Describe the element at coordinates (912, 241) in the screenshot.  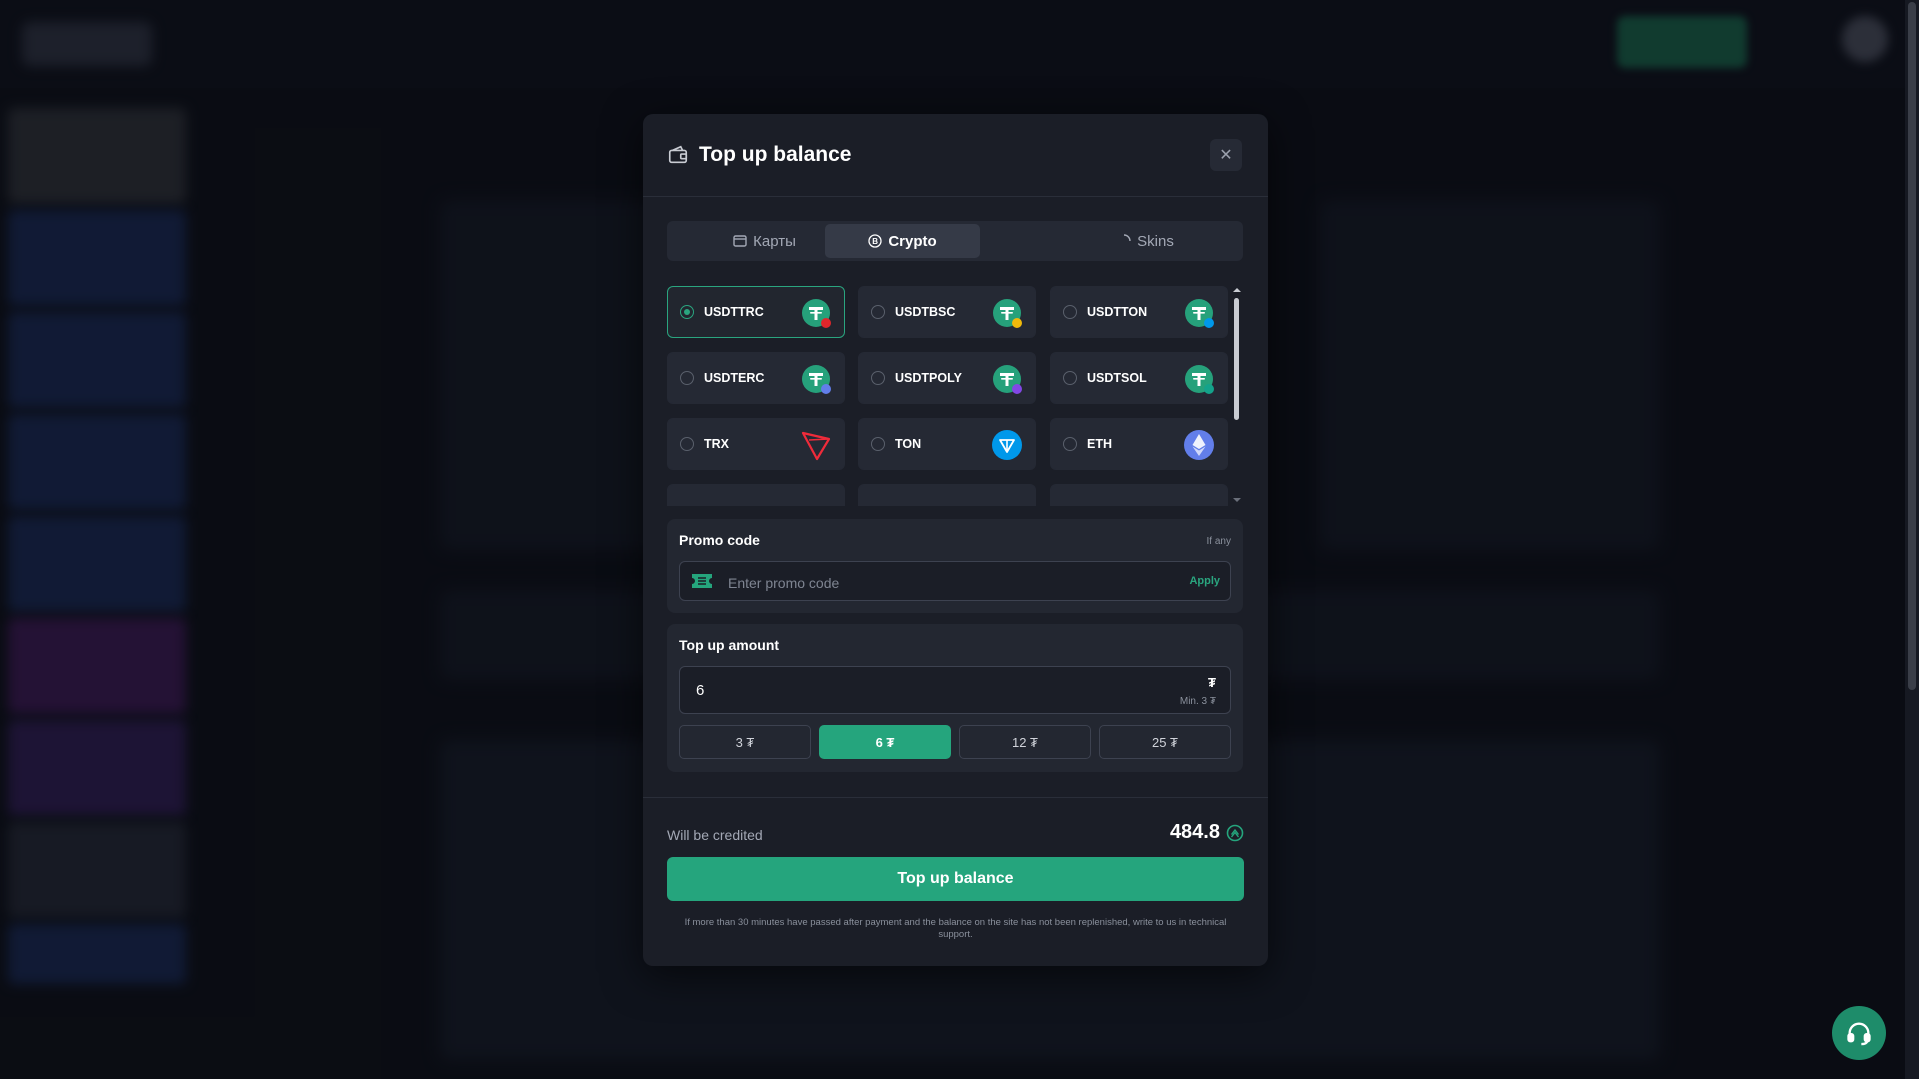
I see `tab-label: Crypto` at that location.